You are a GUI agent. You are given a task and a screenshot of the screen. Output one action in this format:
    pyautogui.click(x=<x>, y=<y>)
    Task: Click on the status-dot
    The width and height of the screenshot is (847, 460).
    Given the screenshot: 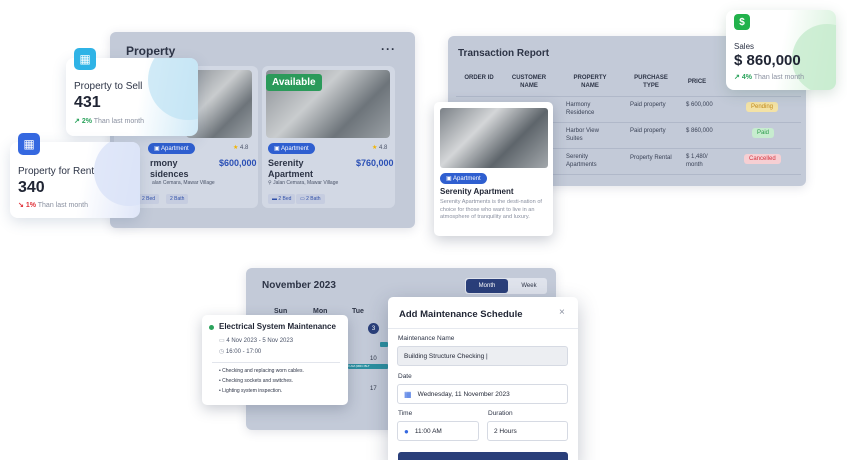 What is the action you would take?
    pyautogui.click(x=211, y=327)
    